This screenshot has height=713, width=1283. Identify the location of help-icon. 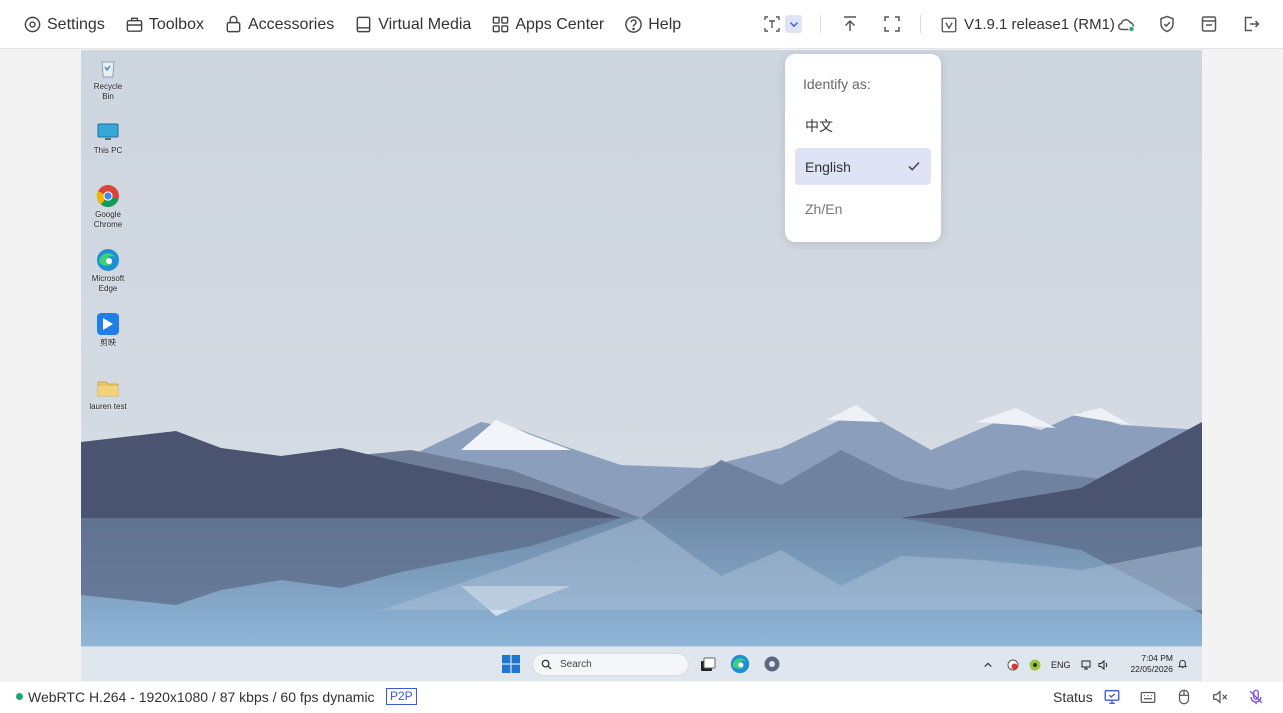
(634, 24).